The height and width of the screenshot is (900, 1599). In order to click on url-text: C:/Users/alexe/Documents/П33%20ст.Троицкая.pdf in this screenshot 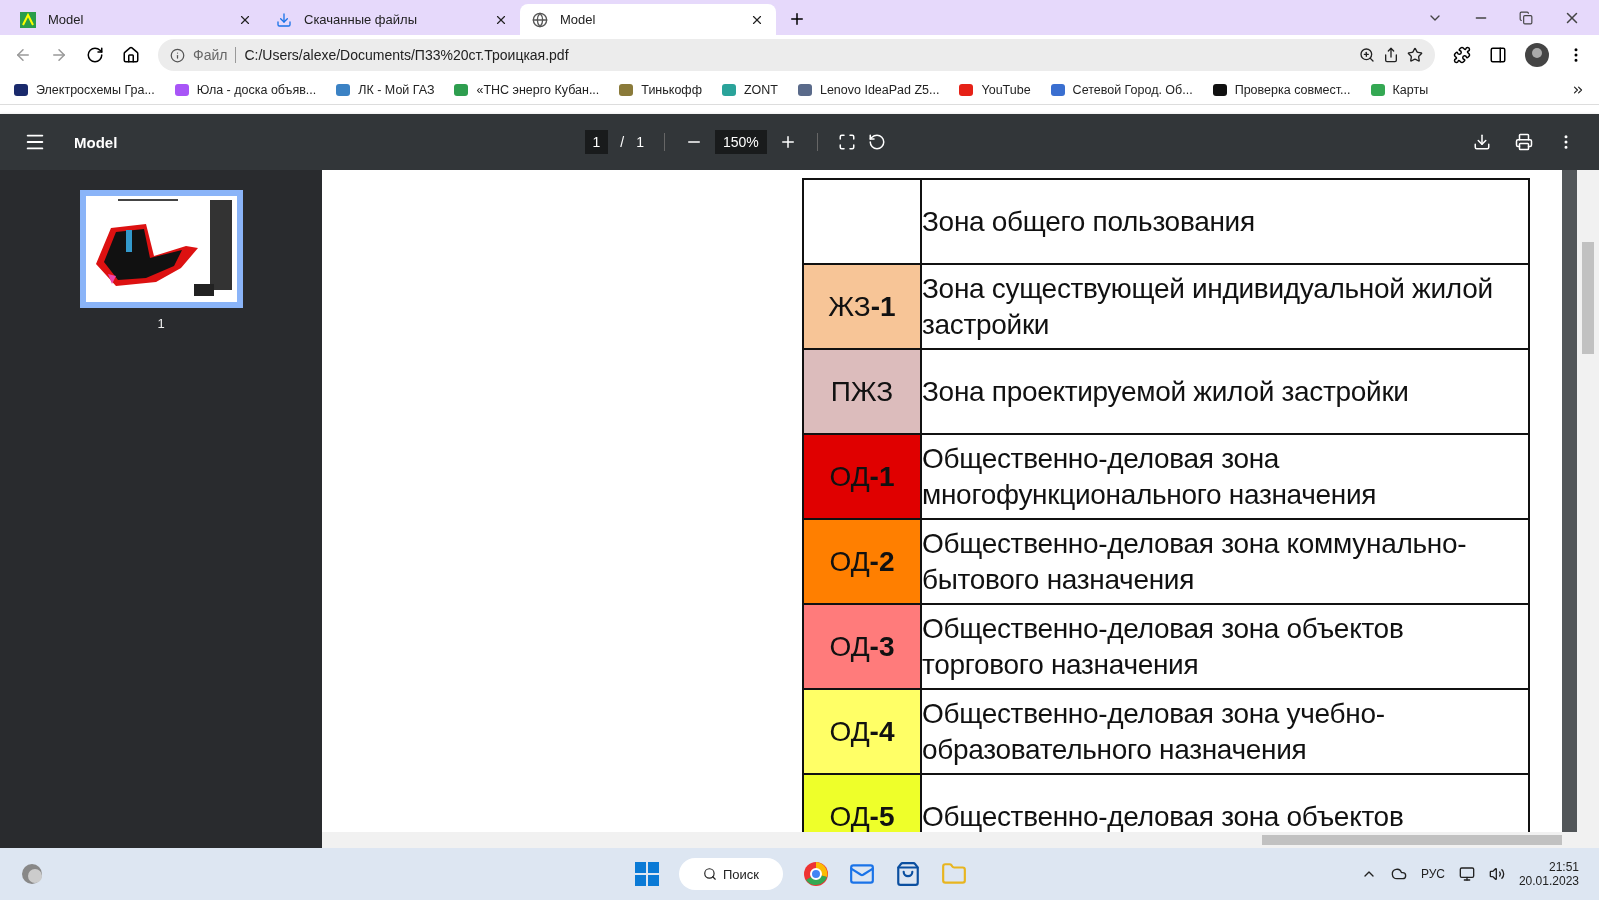, I will do `click(406, 55)`.